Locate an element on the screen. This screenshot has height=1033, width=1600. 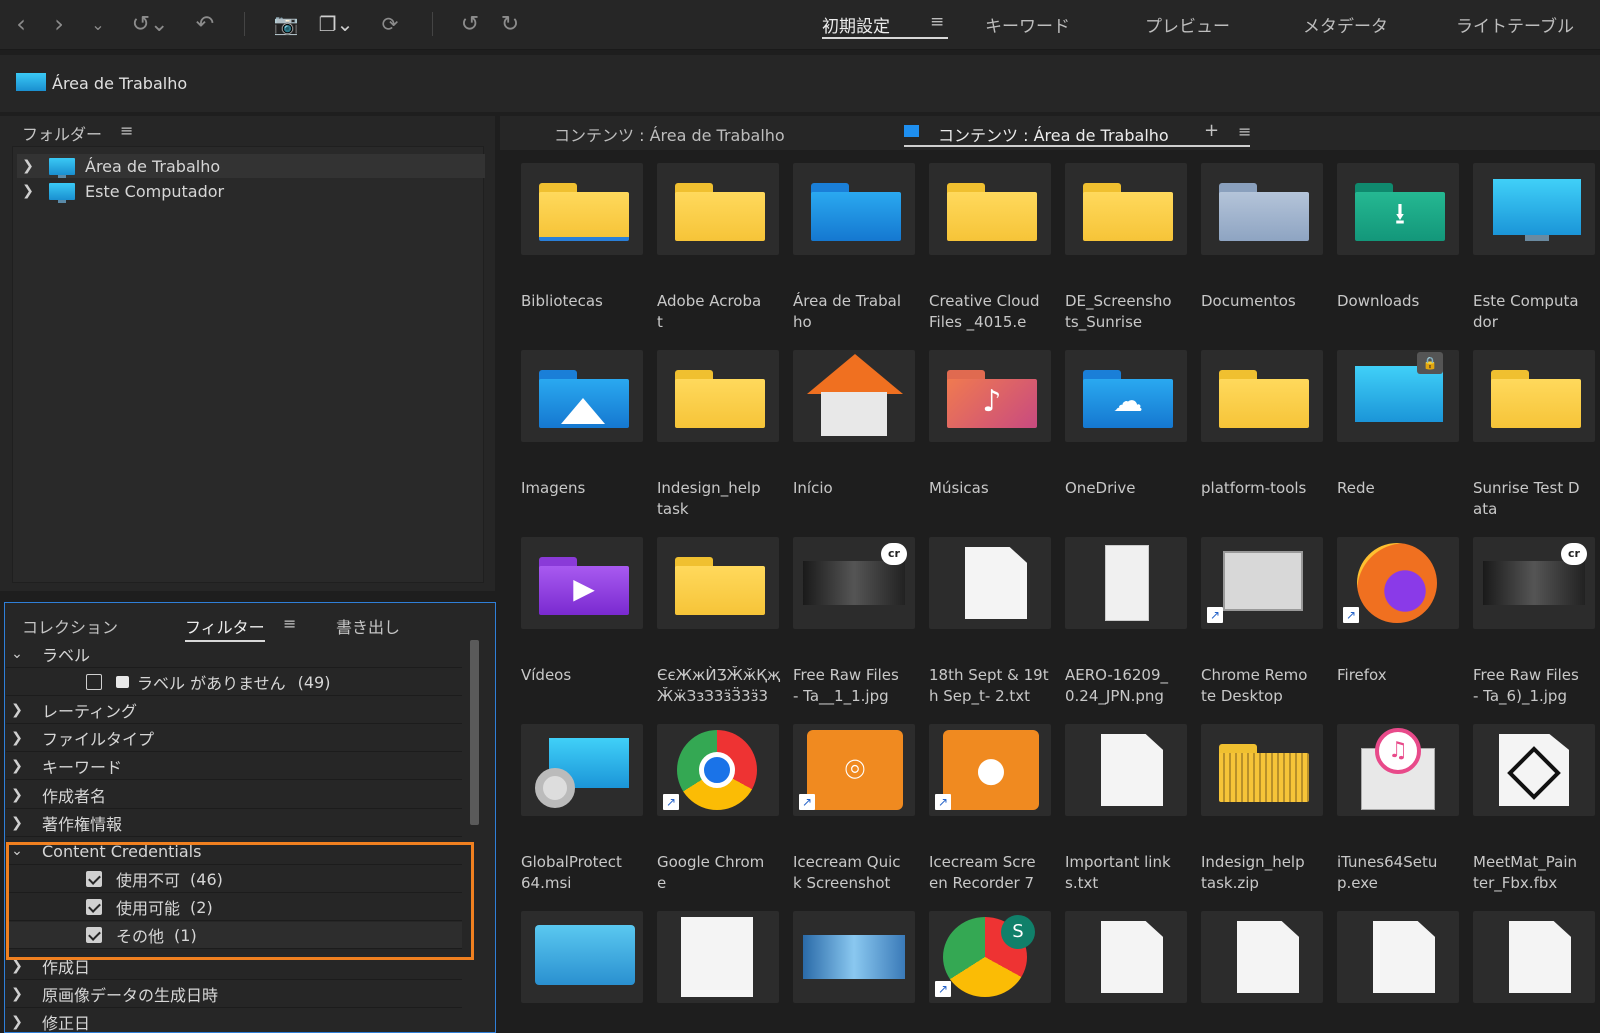
thumb-icecream-screenshot: ⌾ ↗ is located at coordinates (854, 770).